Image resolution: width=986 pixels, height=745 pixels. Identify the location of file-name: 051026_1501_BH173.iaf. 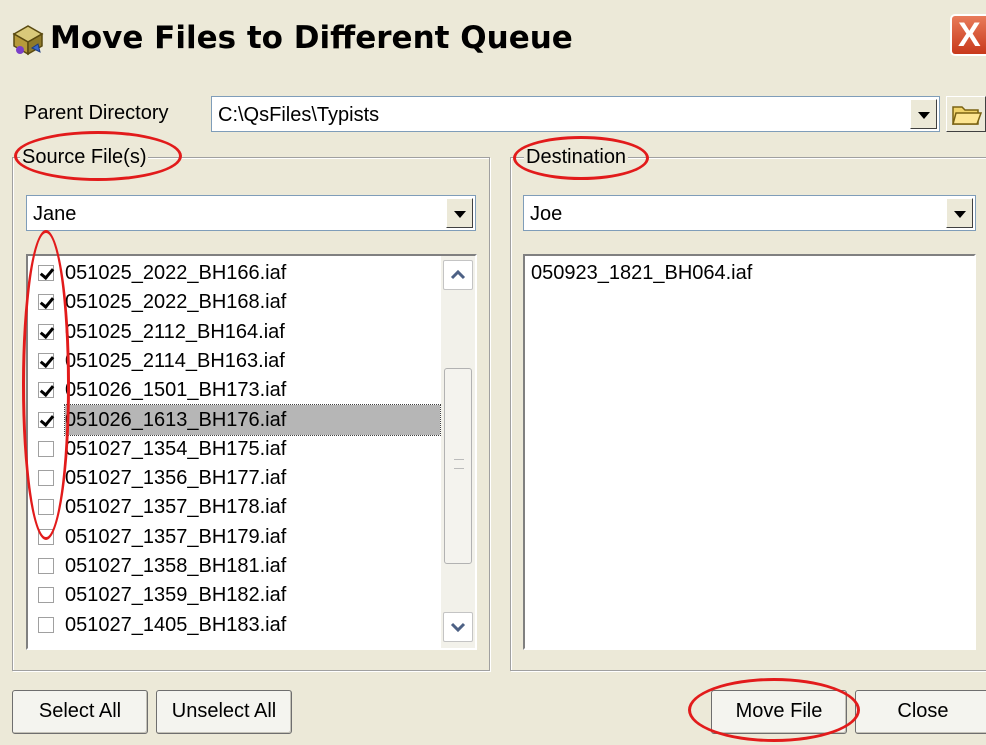
(176, 390).